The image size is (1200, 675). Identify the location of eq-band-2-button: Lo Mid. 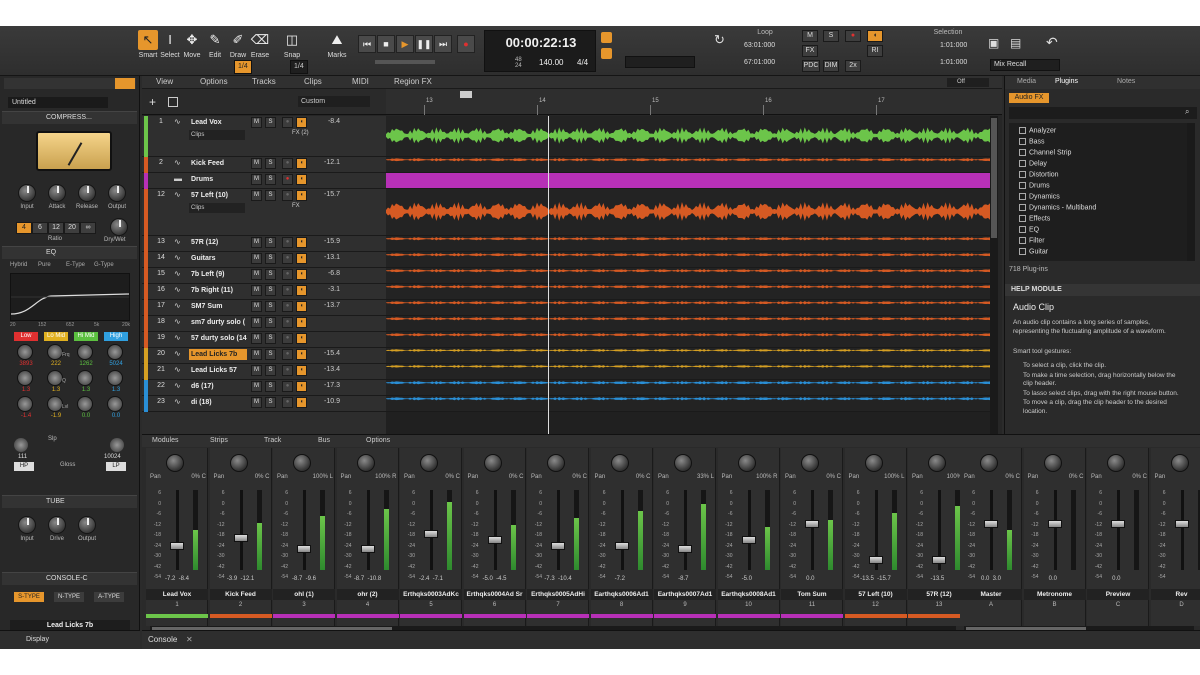
(56, 336).